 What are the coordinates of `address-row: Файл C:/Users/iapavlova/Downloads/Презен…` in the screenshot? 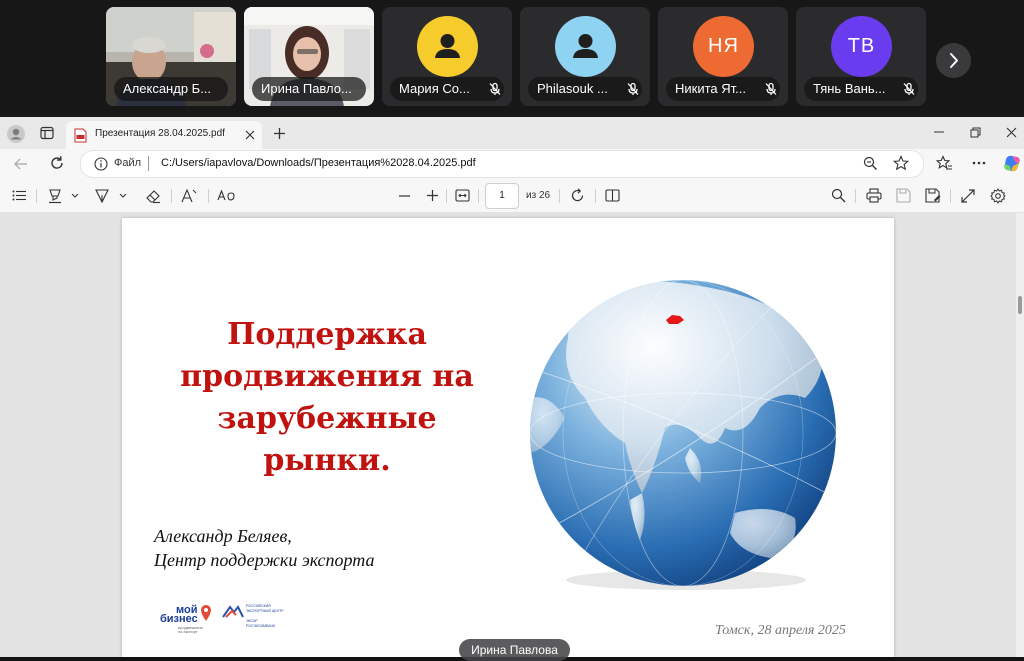 It's located at (512, 164).